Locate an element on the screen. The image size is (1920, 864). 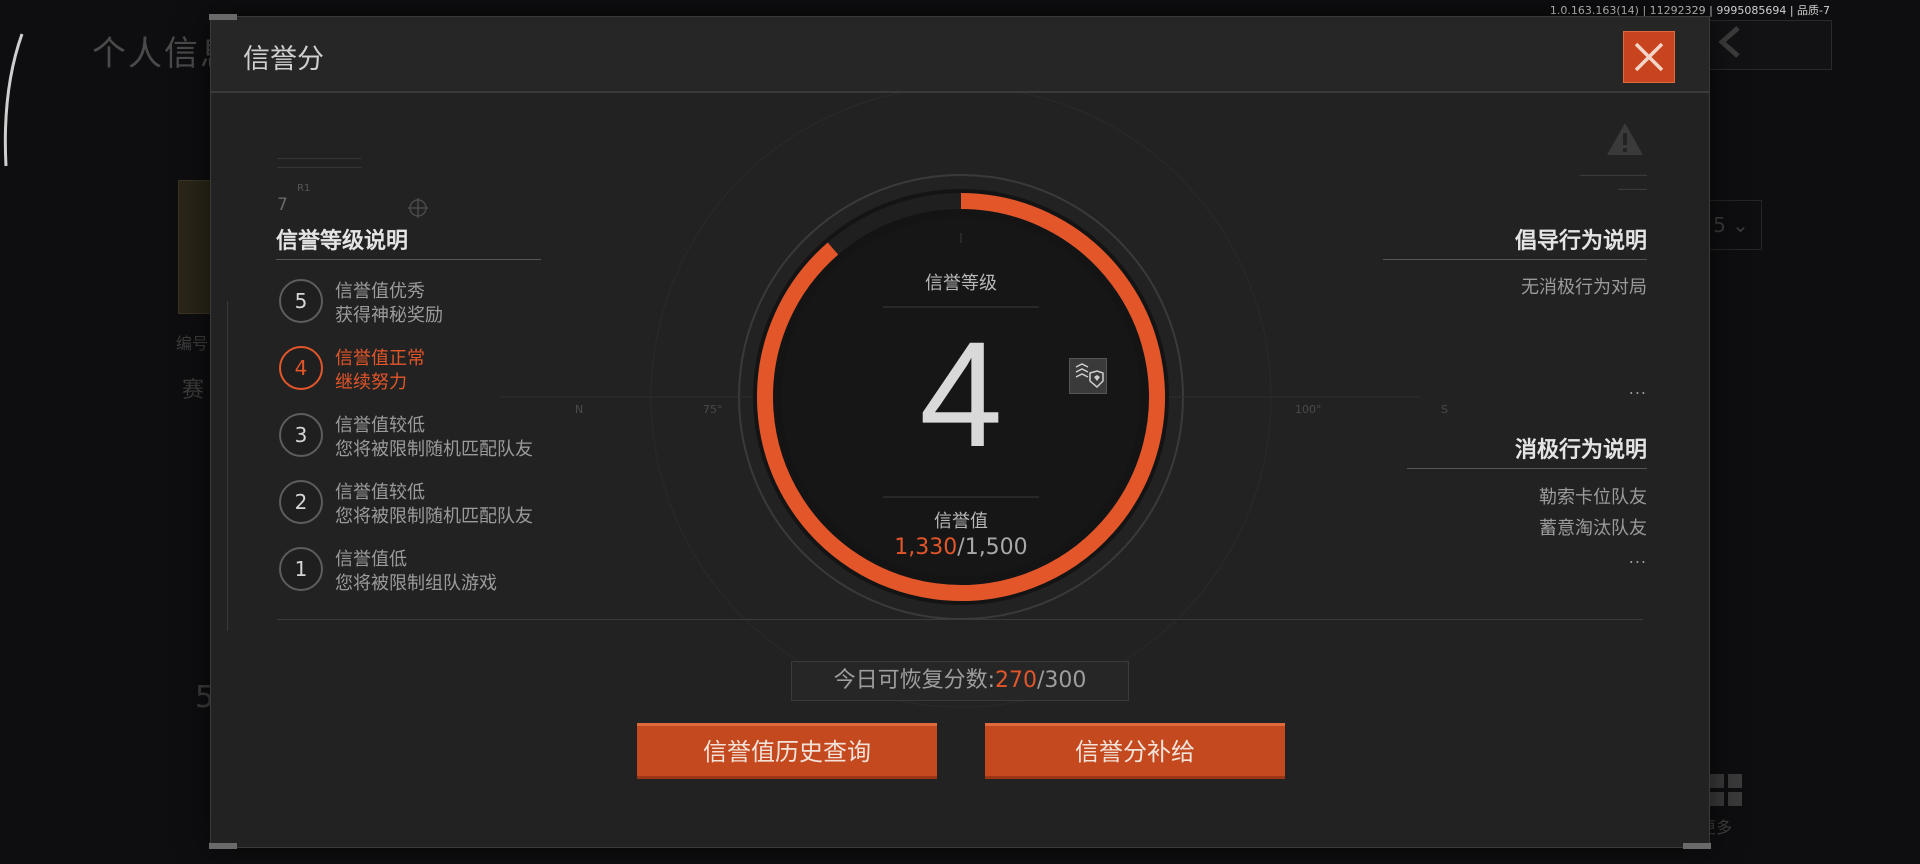
decorative-label: R1 is located at coordinates (304, 188).